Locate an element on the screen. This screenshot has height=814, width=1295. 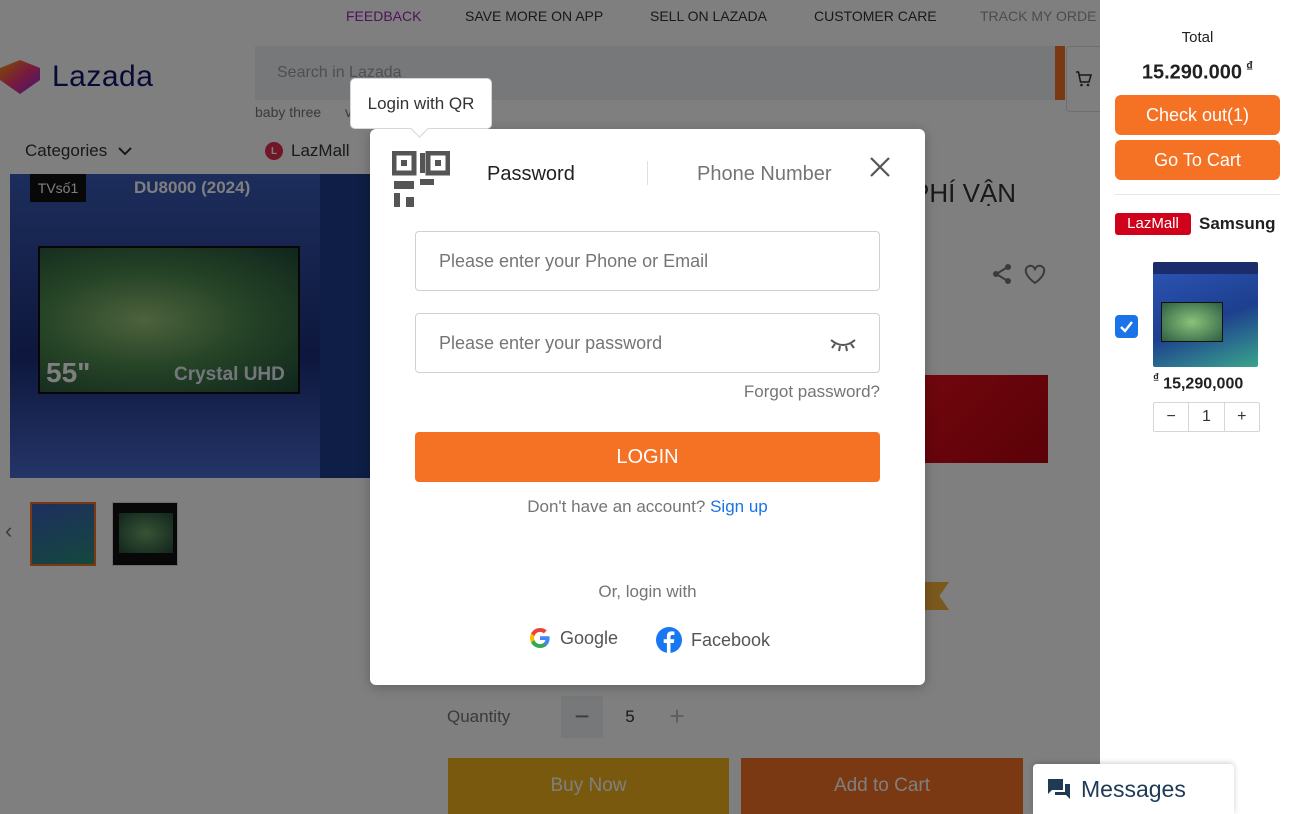
chat-icon is located at coordinates (1059, 789).